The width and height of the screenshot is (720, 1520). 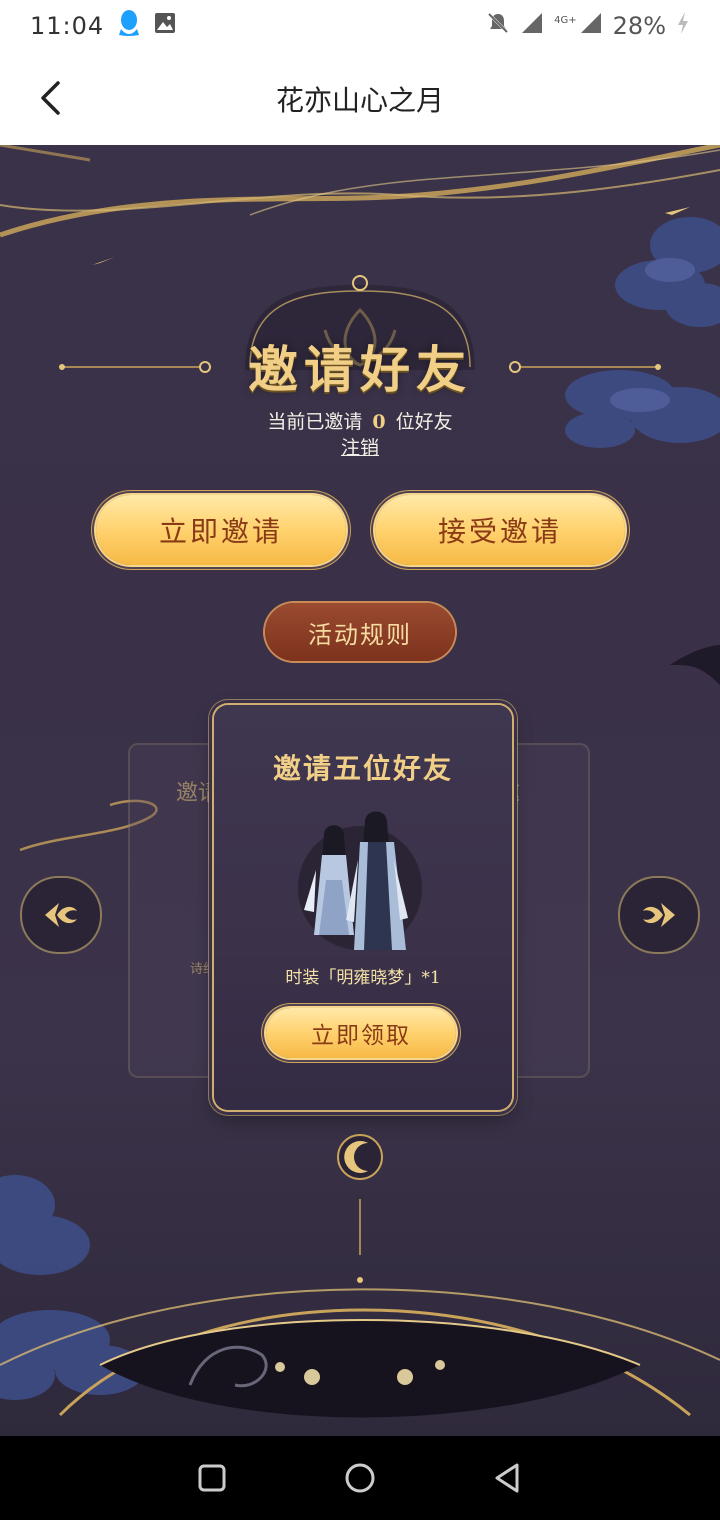 What do you see at coordinates (500, 530) in the screenshot?
I see `accept-invite-button: 接受邀请` at bounding box center [500, 530].